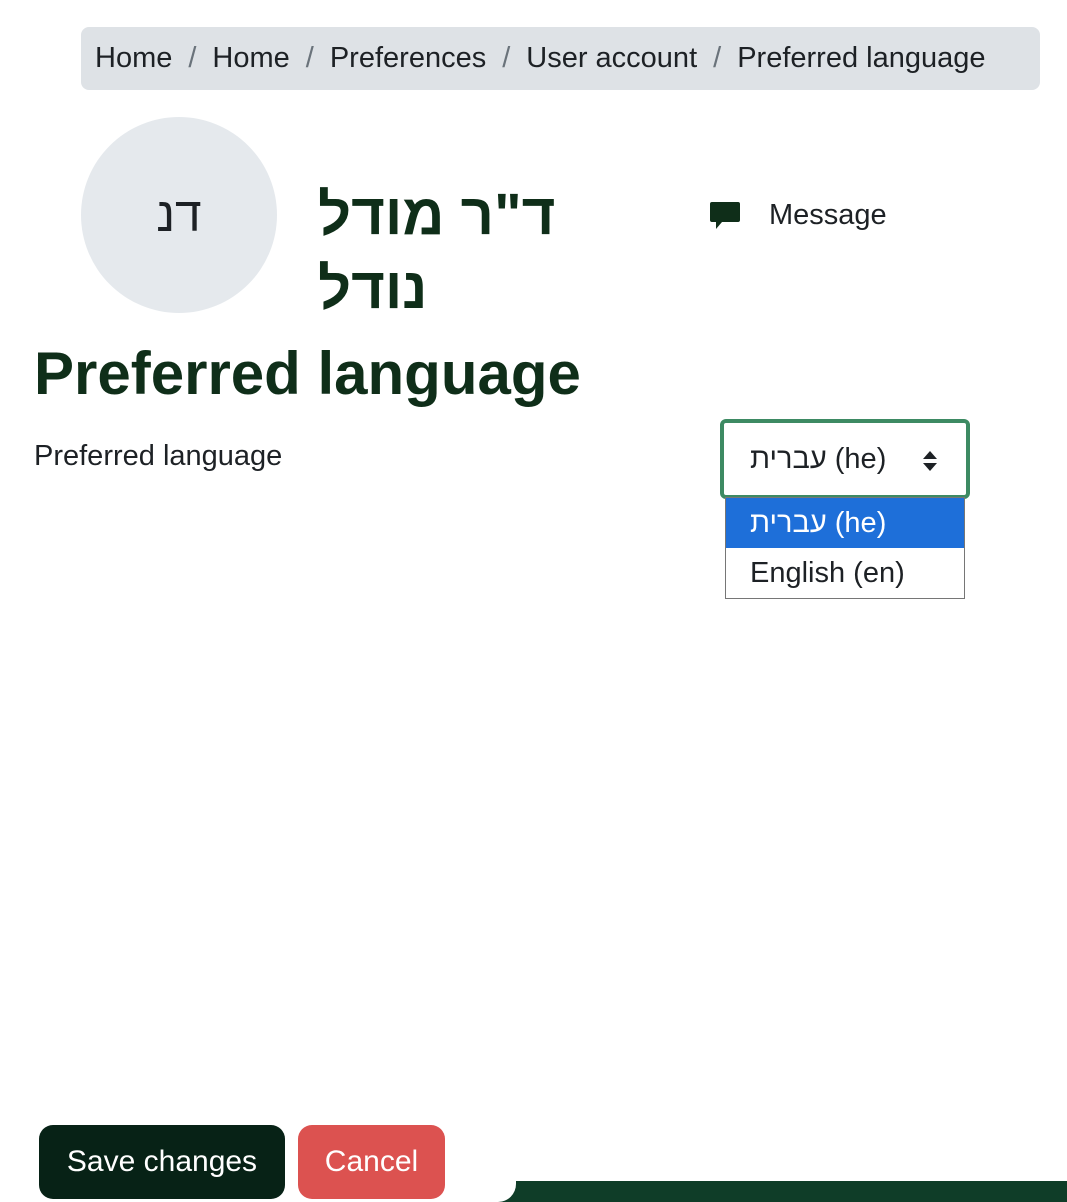 Image resolution: width=1067 pixels, height=1202 pixels. What do you see at coordinates (133, 58) in the screenshot?
I see `breadcrumb-home-1: Home` at bounding box center [133, 58].